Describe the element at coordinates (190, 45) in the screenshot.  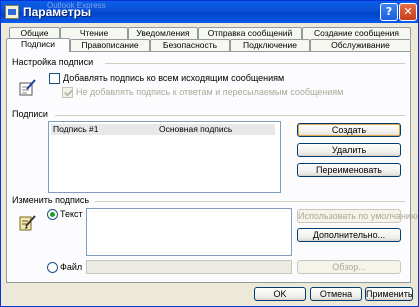
I see `tab-security: Безопасность` at that location.